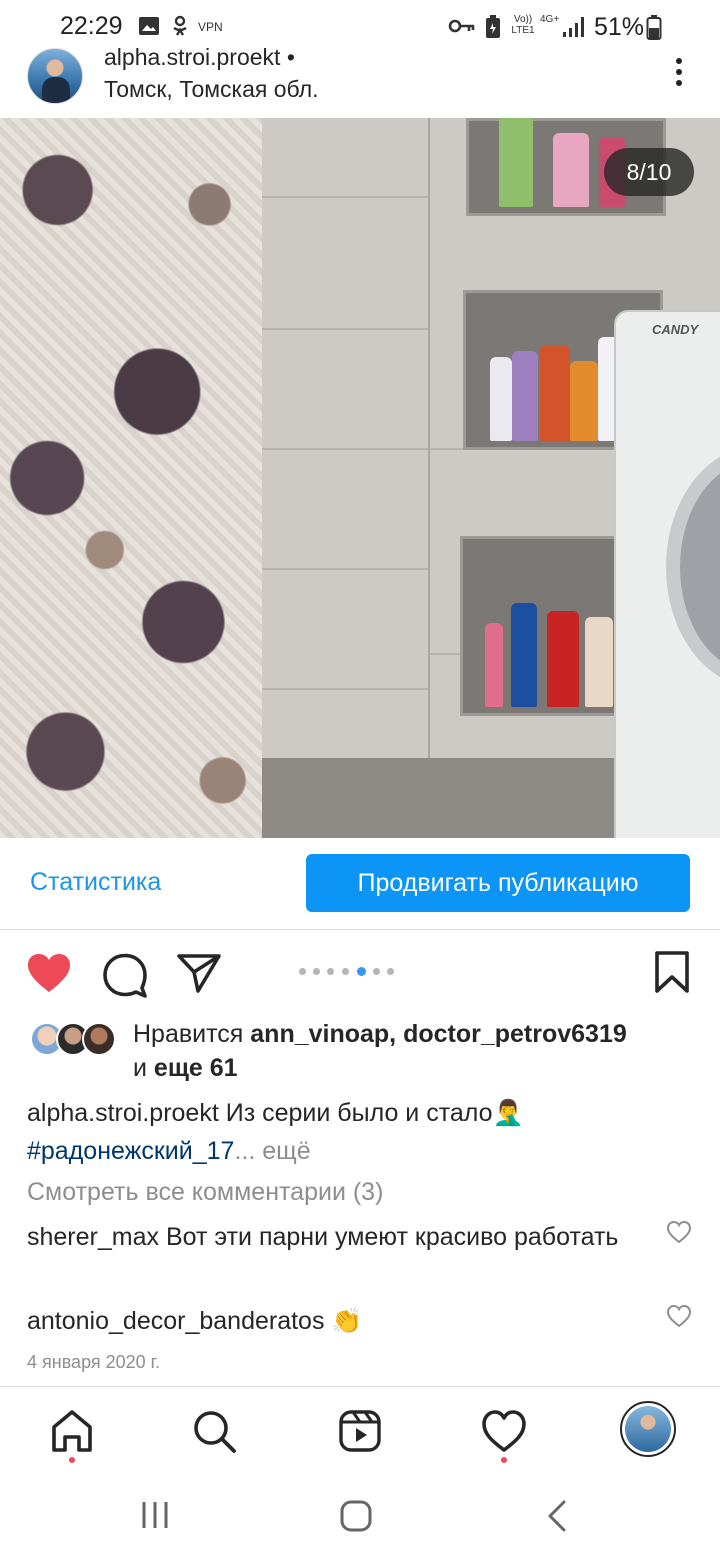 The height and width of the screenshot is (1560, 720). I want to click on likes-and: и, so click(143, 1068).